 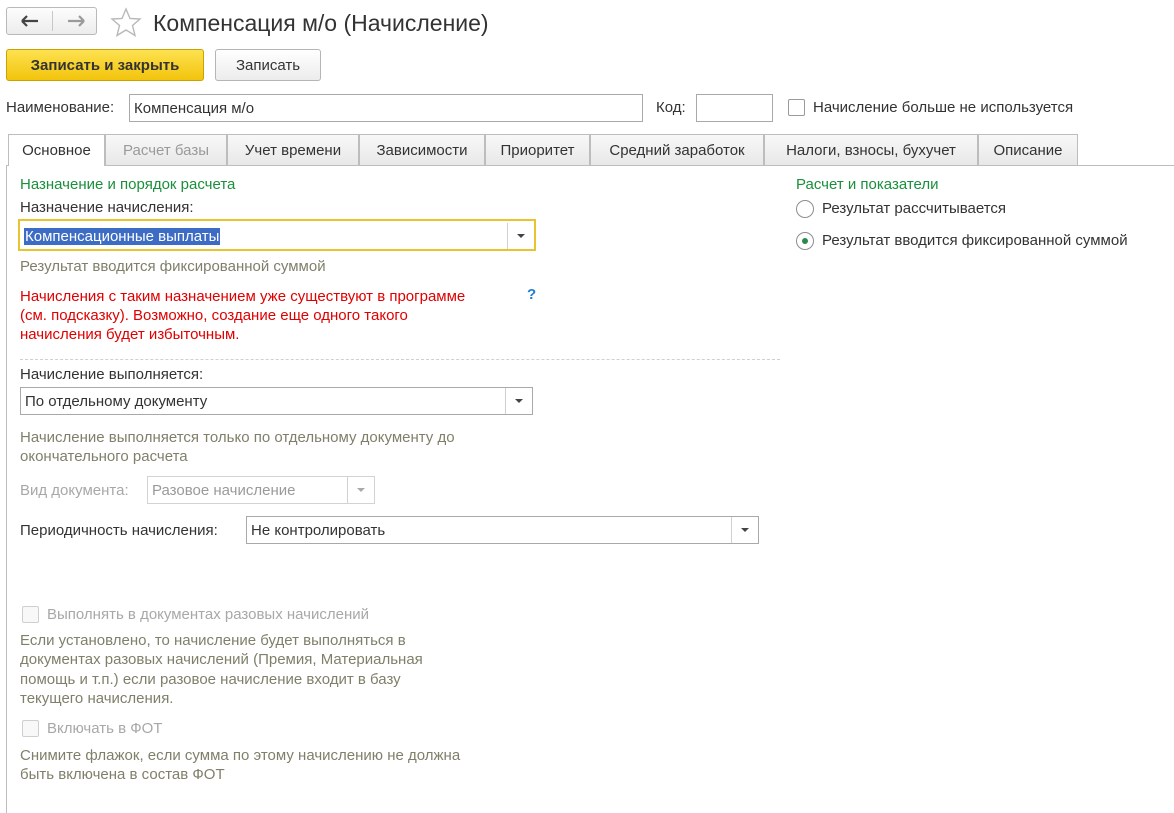 I want to click on arrow-right-icon, so click(x=76, y=21).